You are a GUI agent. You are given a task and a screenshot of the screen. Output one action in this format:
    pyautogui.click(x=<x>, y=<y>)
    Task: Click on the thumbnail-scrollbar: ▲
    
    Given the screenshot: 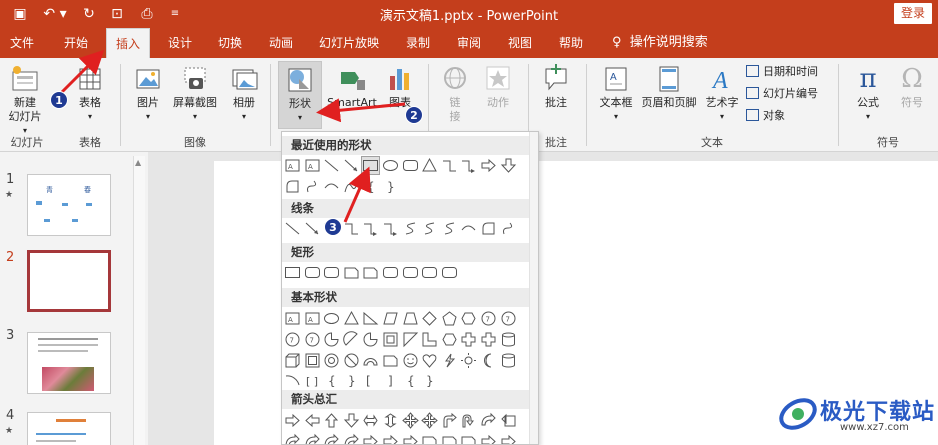 What is the action you would take?
    pyautogui.click(x=139, y=300)
    